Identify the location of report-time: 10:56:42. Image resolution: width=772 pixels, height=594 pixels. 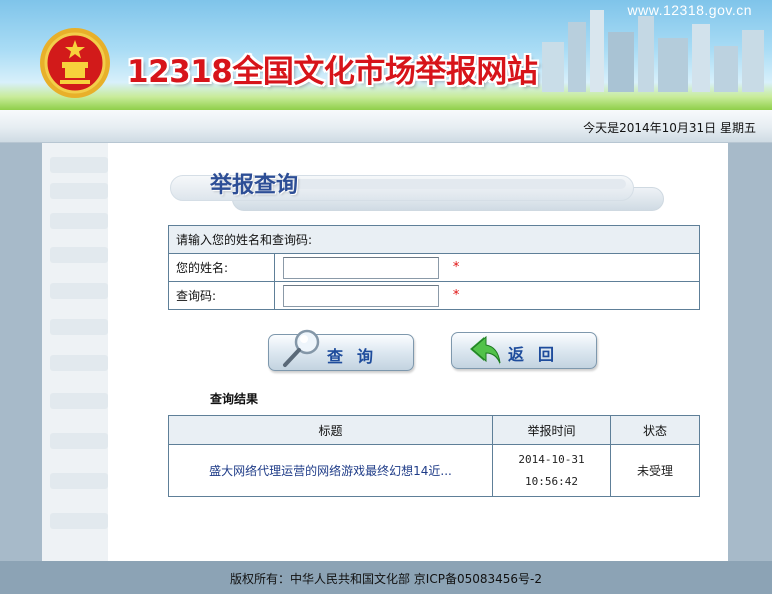
(551, 481).